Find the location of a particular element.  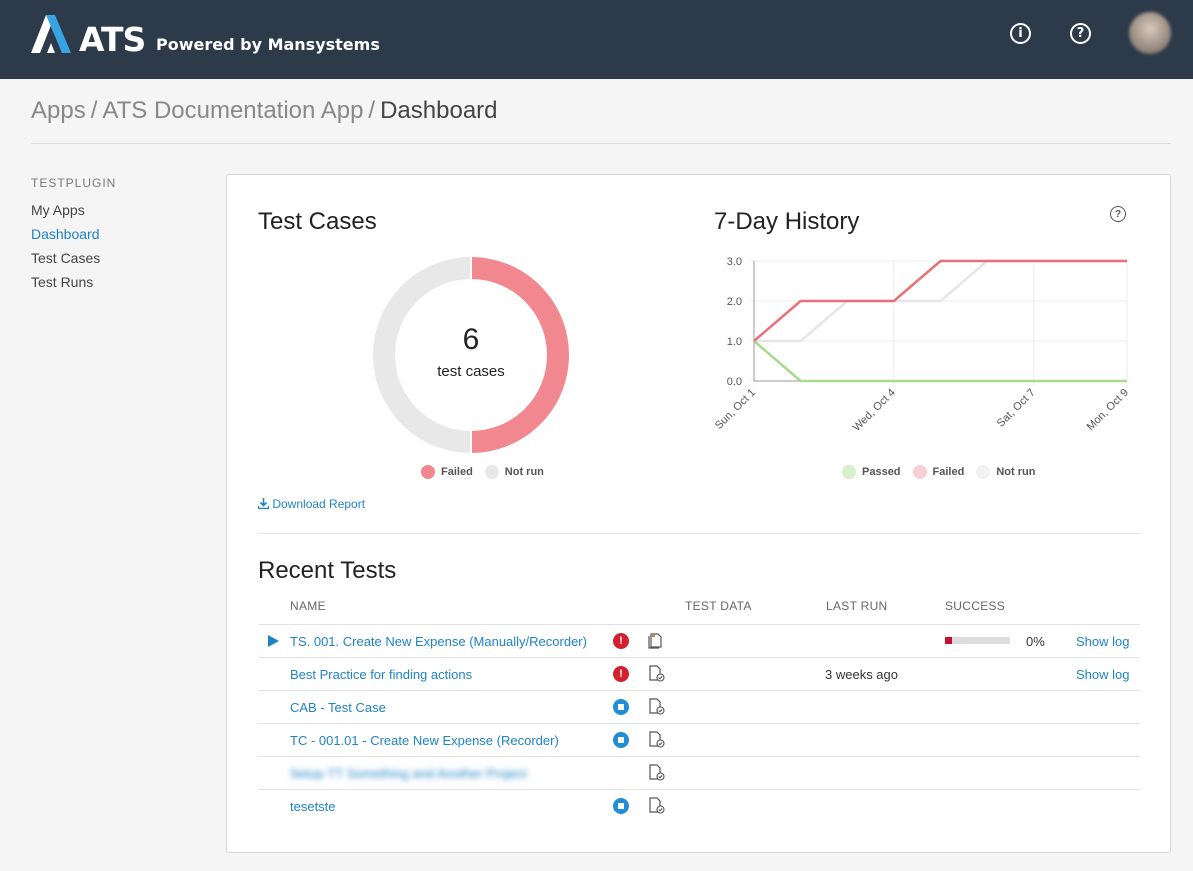

test-name-link: Best Practice for finding actions is located at coordinates (381, 674).